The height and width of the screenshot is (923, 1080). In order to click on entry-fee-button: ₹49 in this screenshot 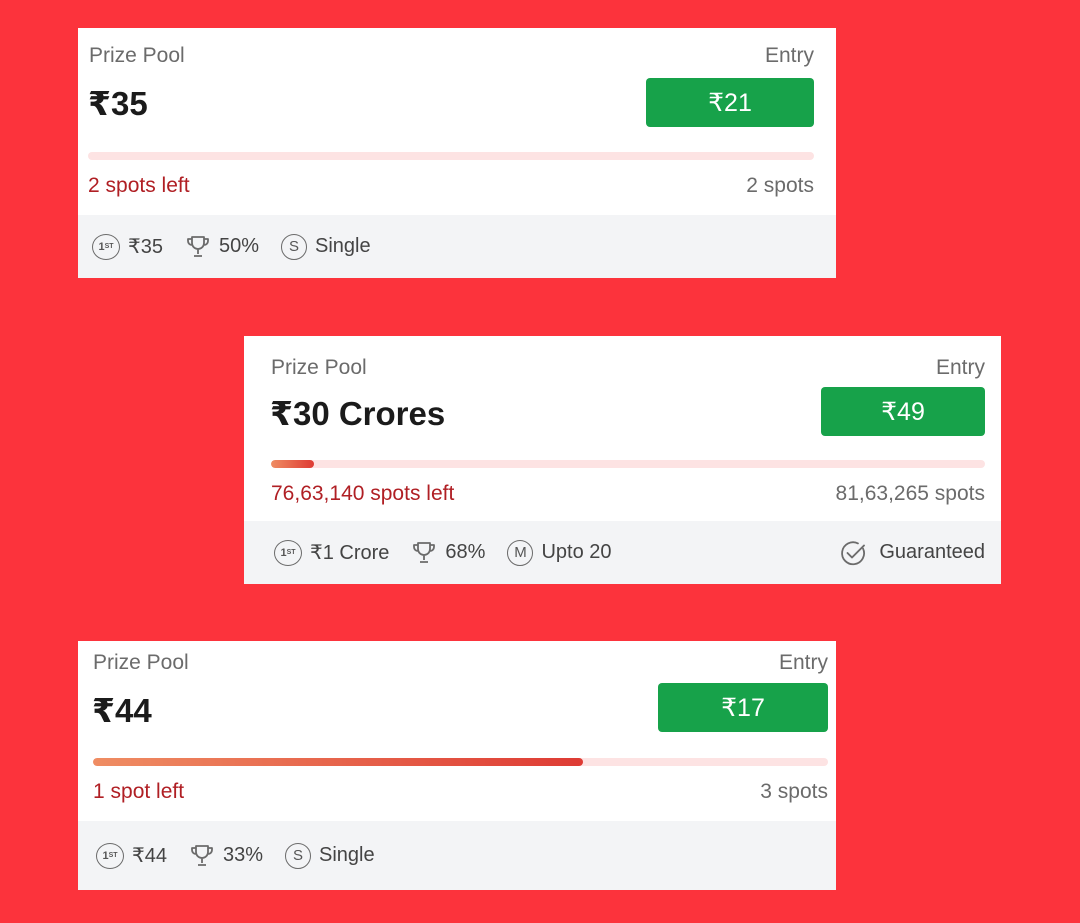, I will do `click(903, 411)`.